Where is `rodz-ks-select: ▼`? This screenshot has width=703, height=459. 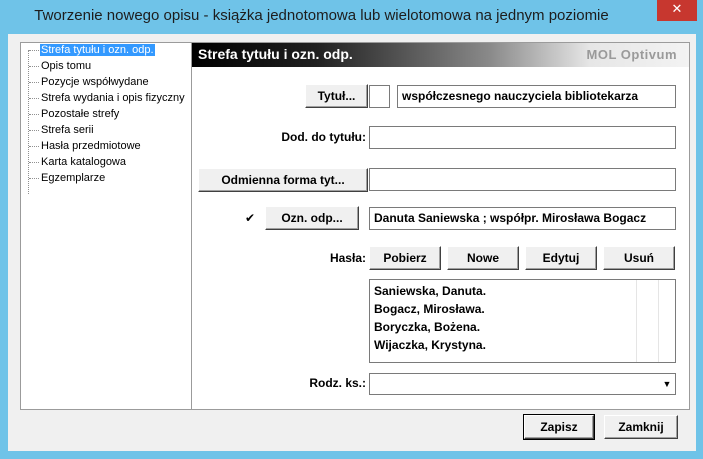 rodz-ks-select: ▼ is located at coordinates (522, 384).